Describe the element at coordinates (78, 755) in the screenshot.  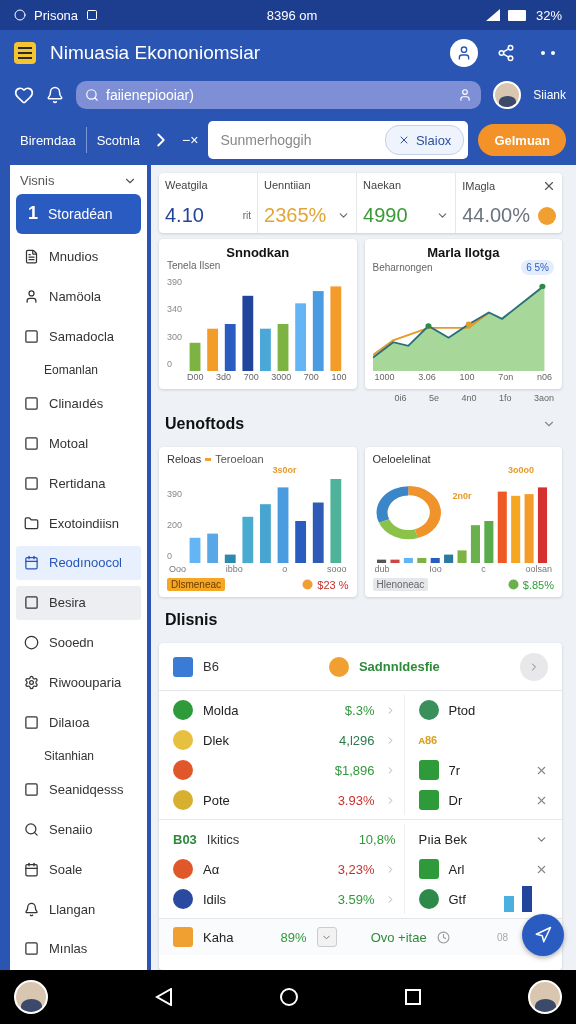
I see `sidebar-subitem: Sitanhian` at that location.